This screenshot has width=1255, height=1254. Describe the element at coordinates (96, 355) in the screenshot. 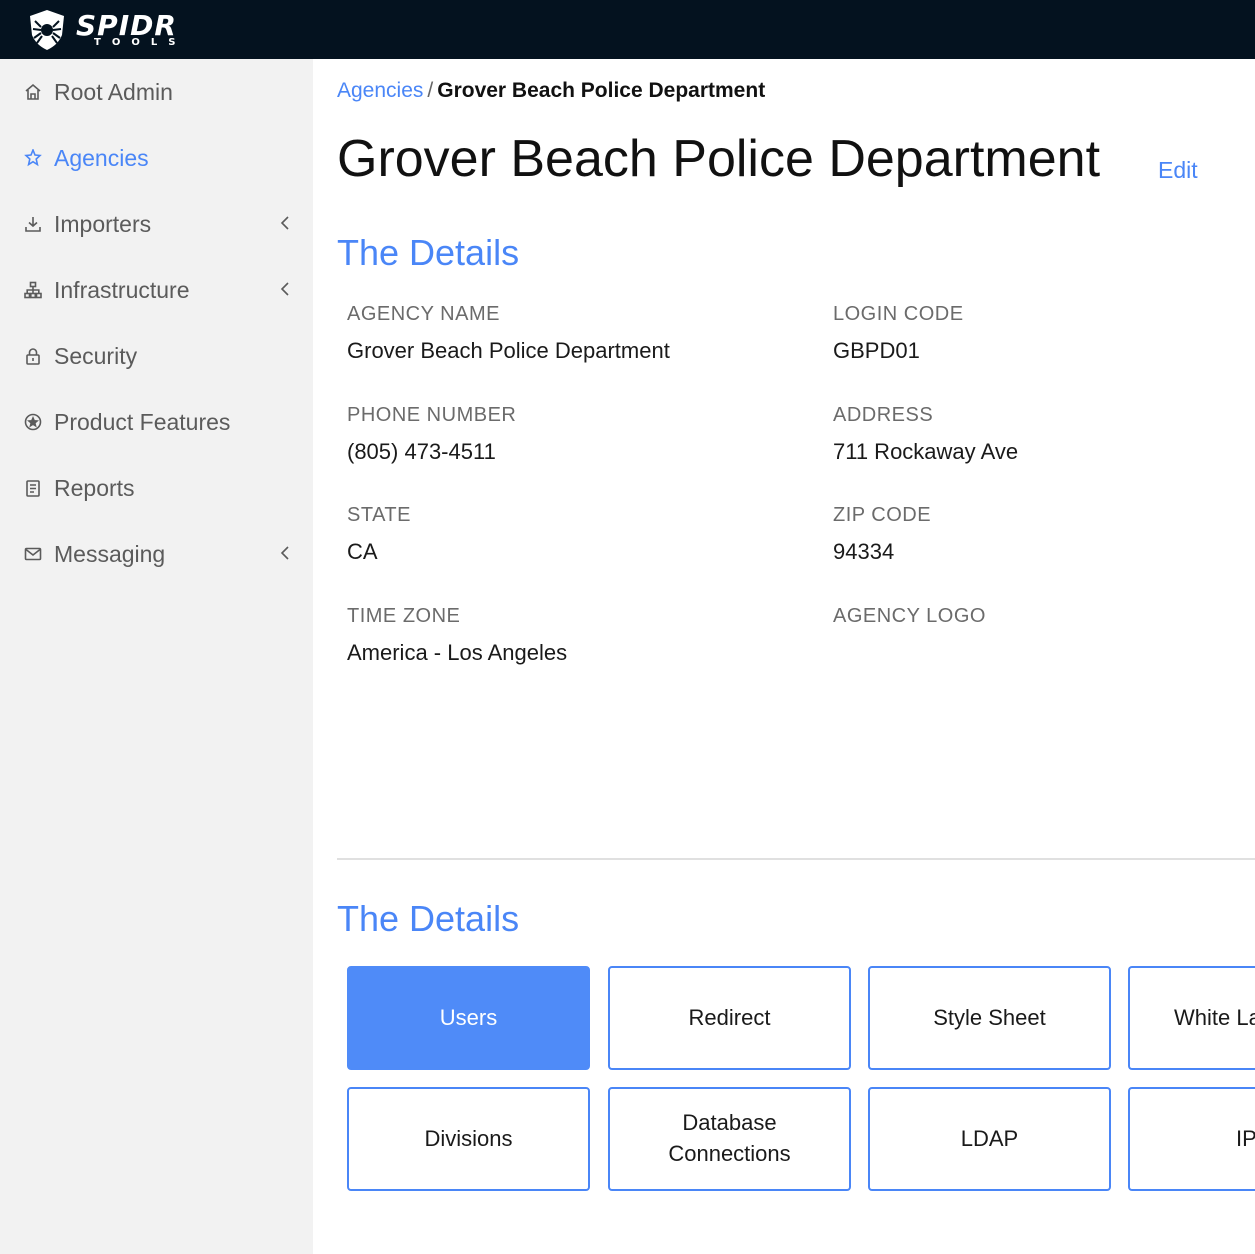

I see `sidebar-item-label: Security` at that location.